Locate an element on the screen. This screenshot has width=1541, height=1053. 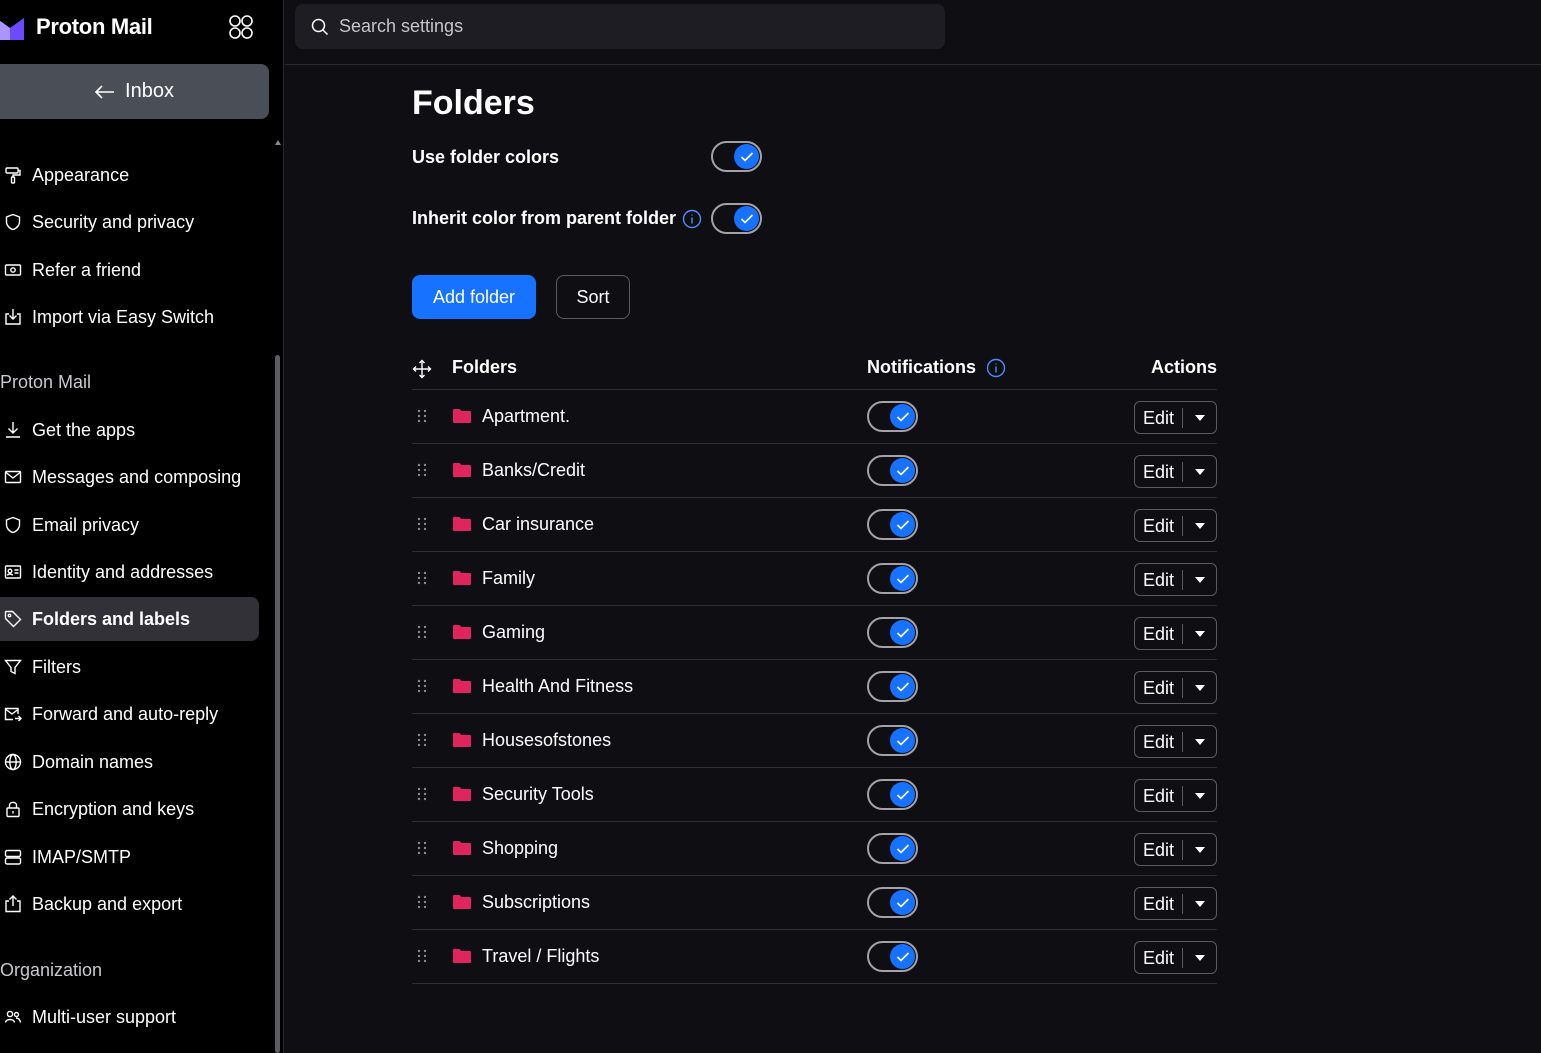
sidebar-item-domain-names: Domain names is located at coordinates (129, 762).